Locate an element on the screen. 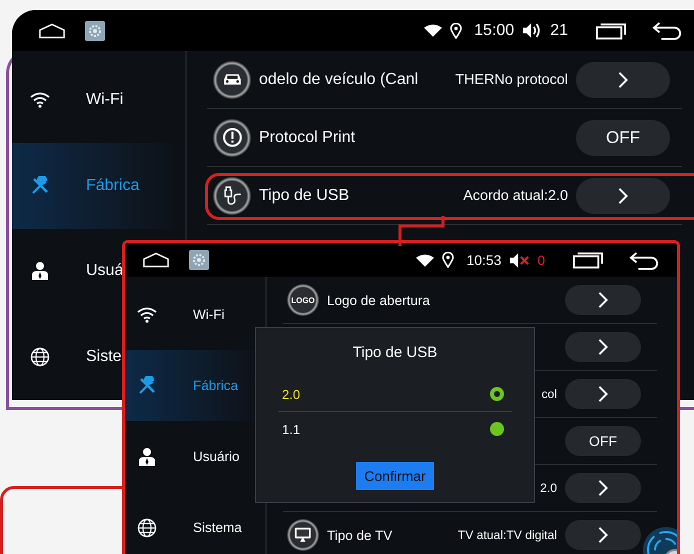 The width and height of the screenshot is (694, 554). setting-value: 2.0 is located at coordinates (548, 488).